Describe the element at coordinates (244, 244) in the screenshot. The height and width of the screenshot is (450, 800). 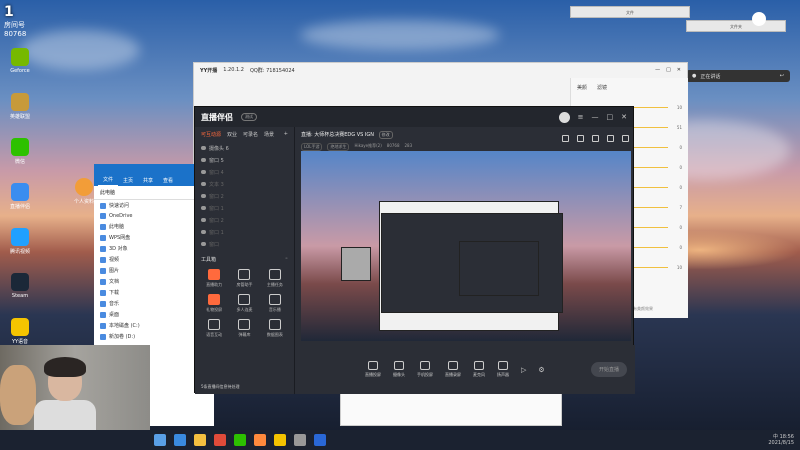
I see `scene-item: 窗口` at that location.